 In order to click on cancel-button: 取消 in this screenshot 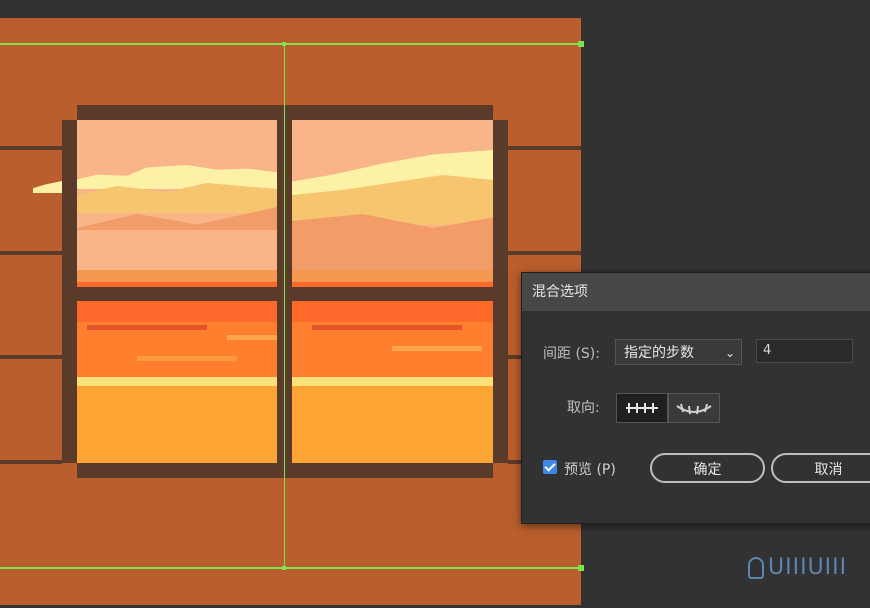, I will do `click(820, 468)`.